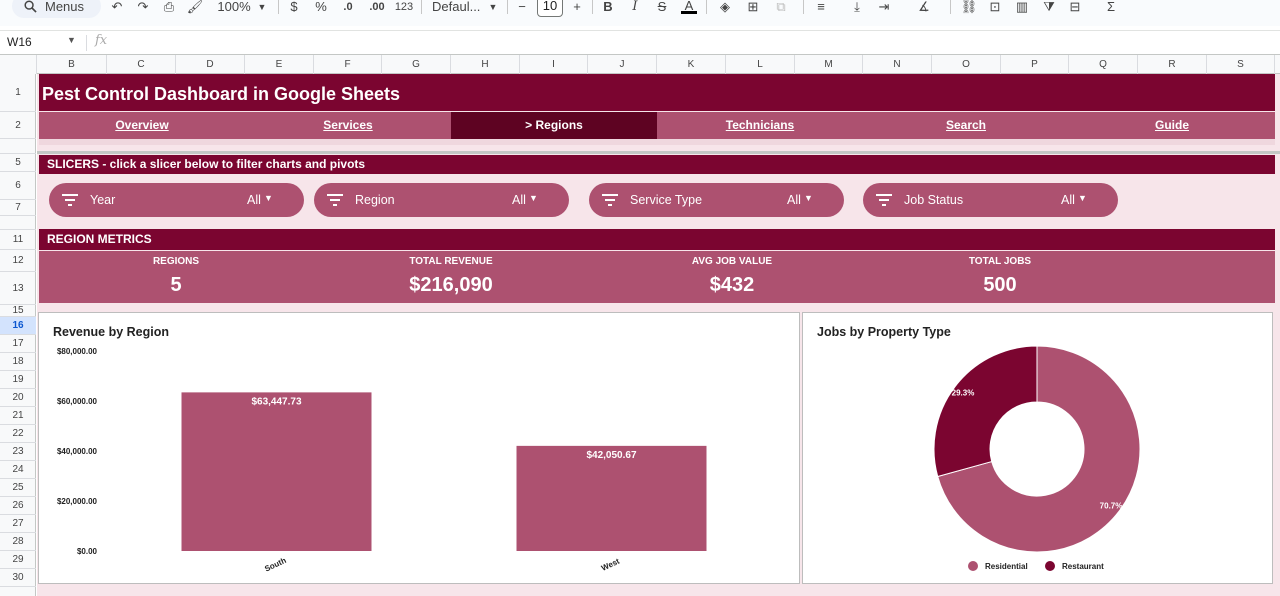 The width and height of the screenshot is (1280, 596). What do you see at coordinates (18, 380) in the screenshot?
I see `row-header: 19` at bounding box center [18, 380].